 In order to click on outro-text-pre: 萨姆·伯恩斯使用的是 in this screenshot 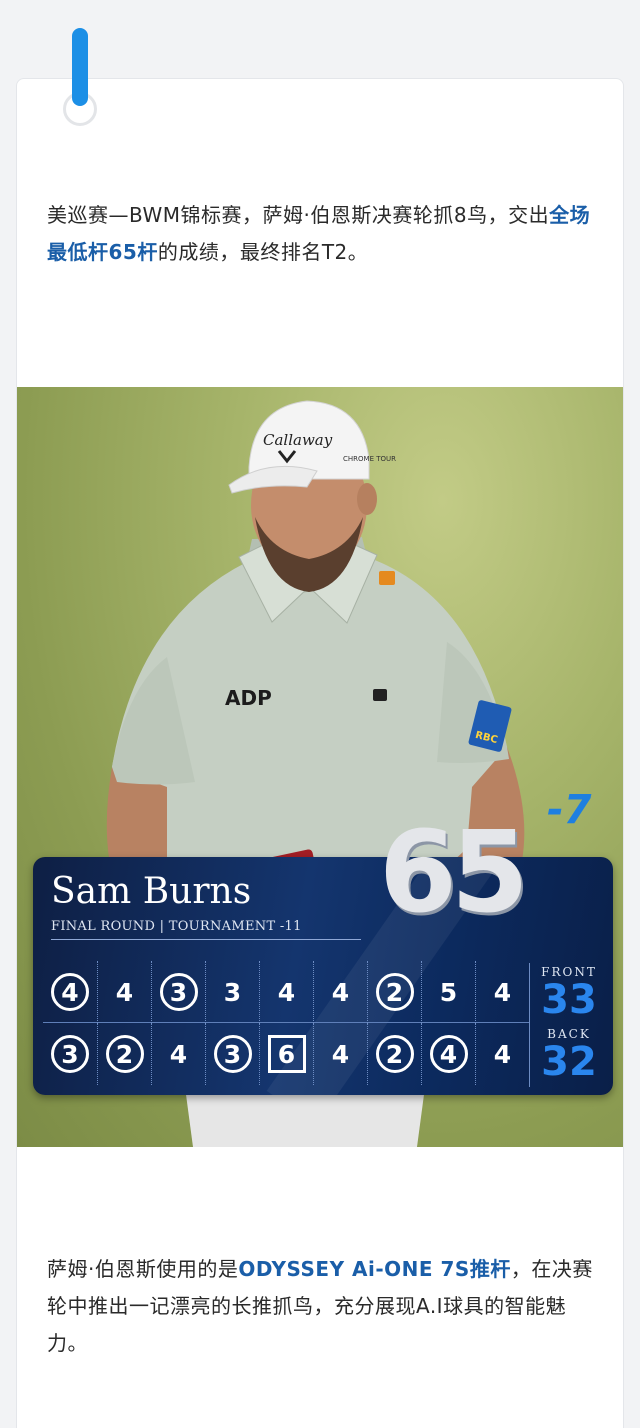, I will do `click(143, 1269)`.